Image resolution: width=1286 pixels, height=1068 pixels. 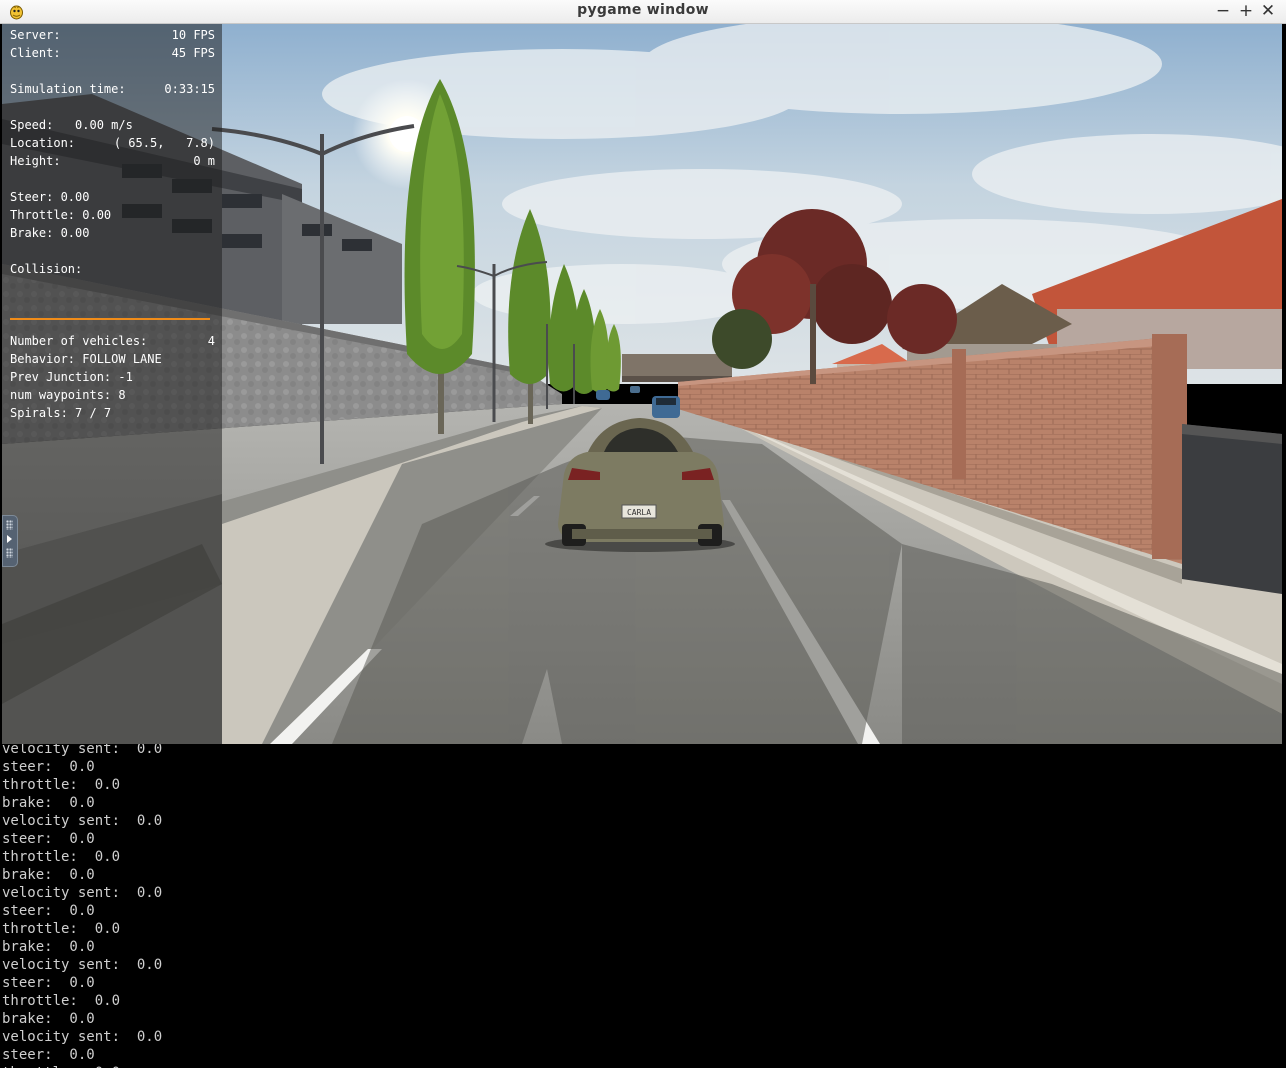 What do you see at coordinates (1246, 11) in the screenshot?
I see `maximize-button: +` at bounding box center [1246, 11].